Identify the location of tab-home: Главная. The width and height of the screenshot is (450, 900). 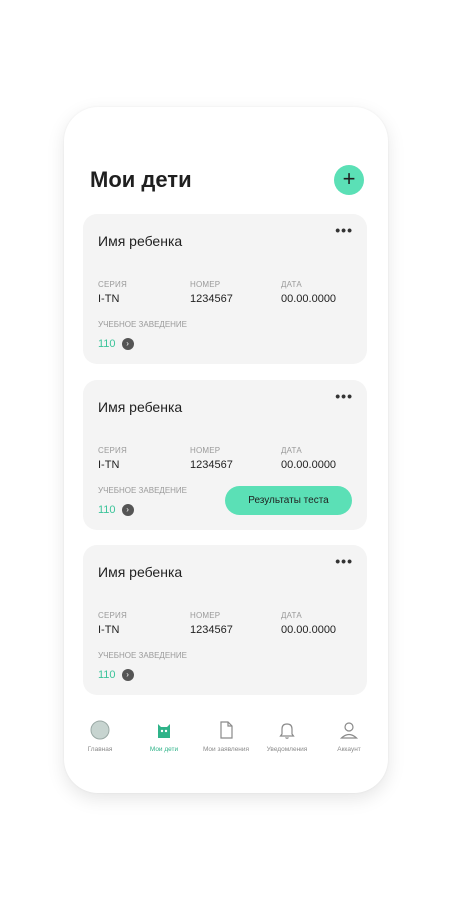
(100, 736).